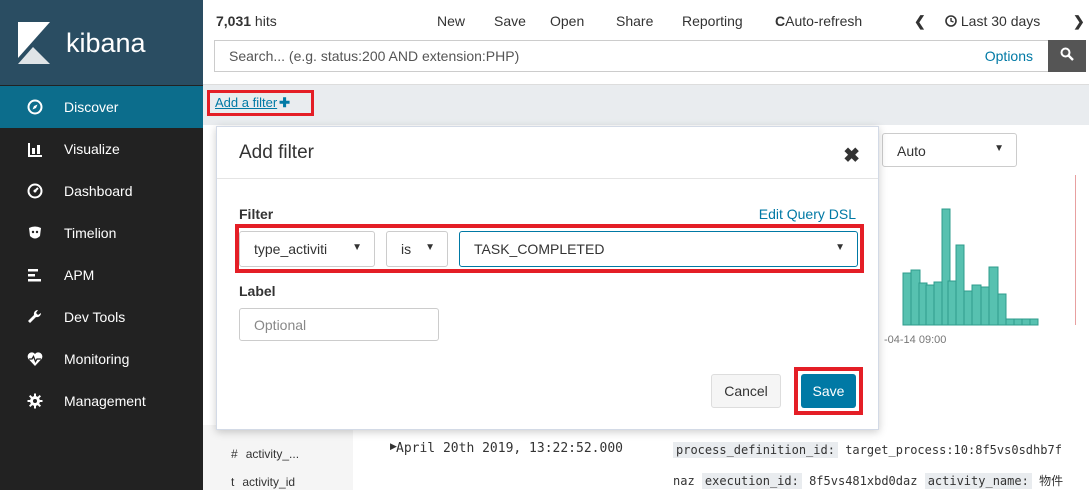  Describe the element at coordinates (509, 448) in the screenshot. I see `document-timestamp: April 20th 2019, 13:22:52.000` at that location.